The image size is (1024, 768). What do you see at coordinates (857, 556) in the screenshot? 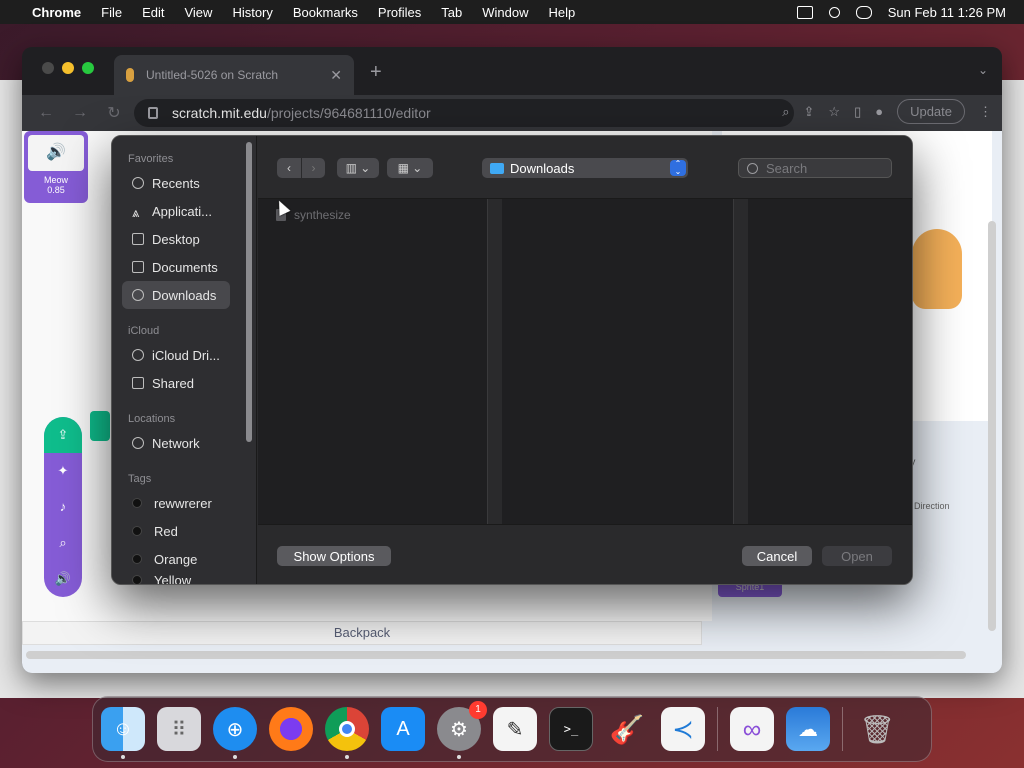
I see `open-button: Open` at bounding box center [857, 556].